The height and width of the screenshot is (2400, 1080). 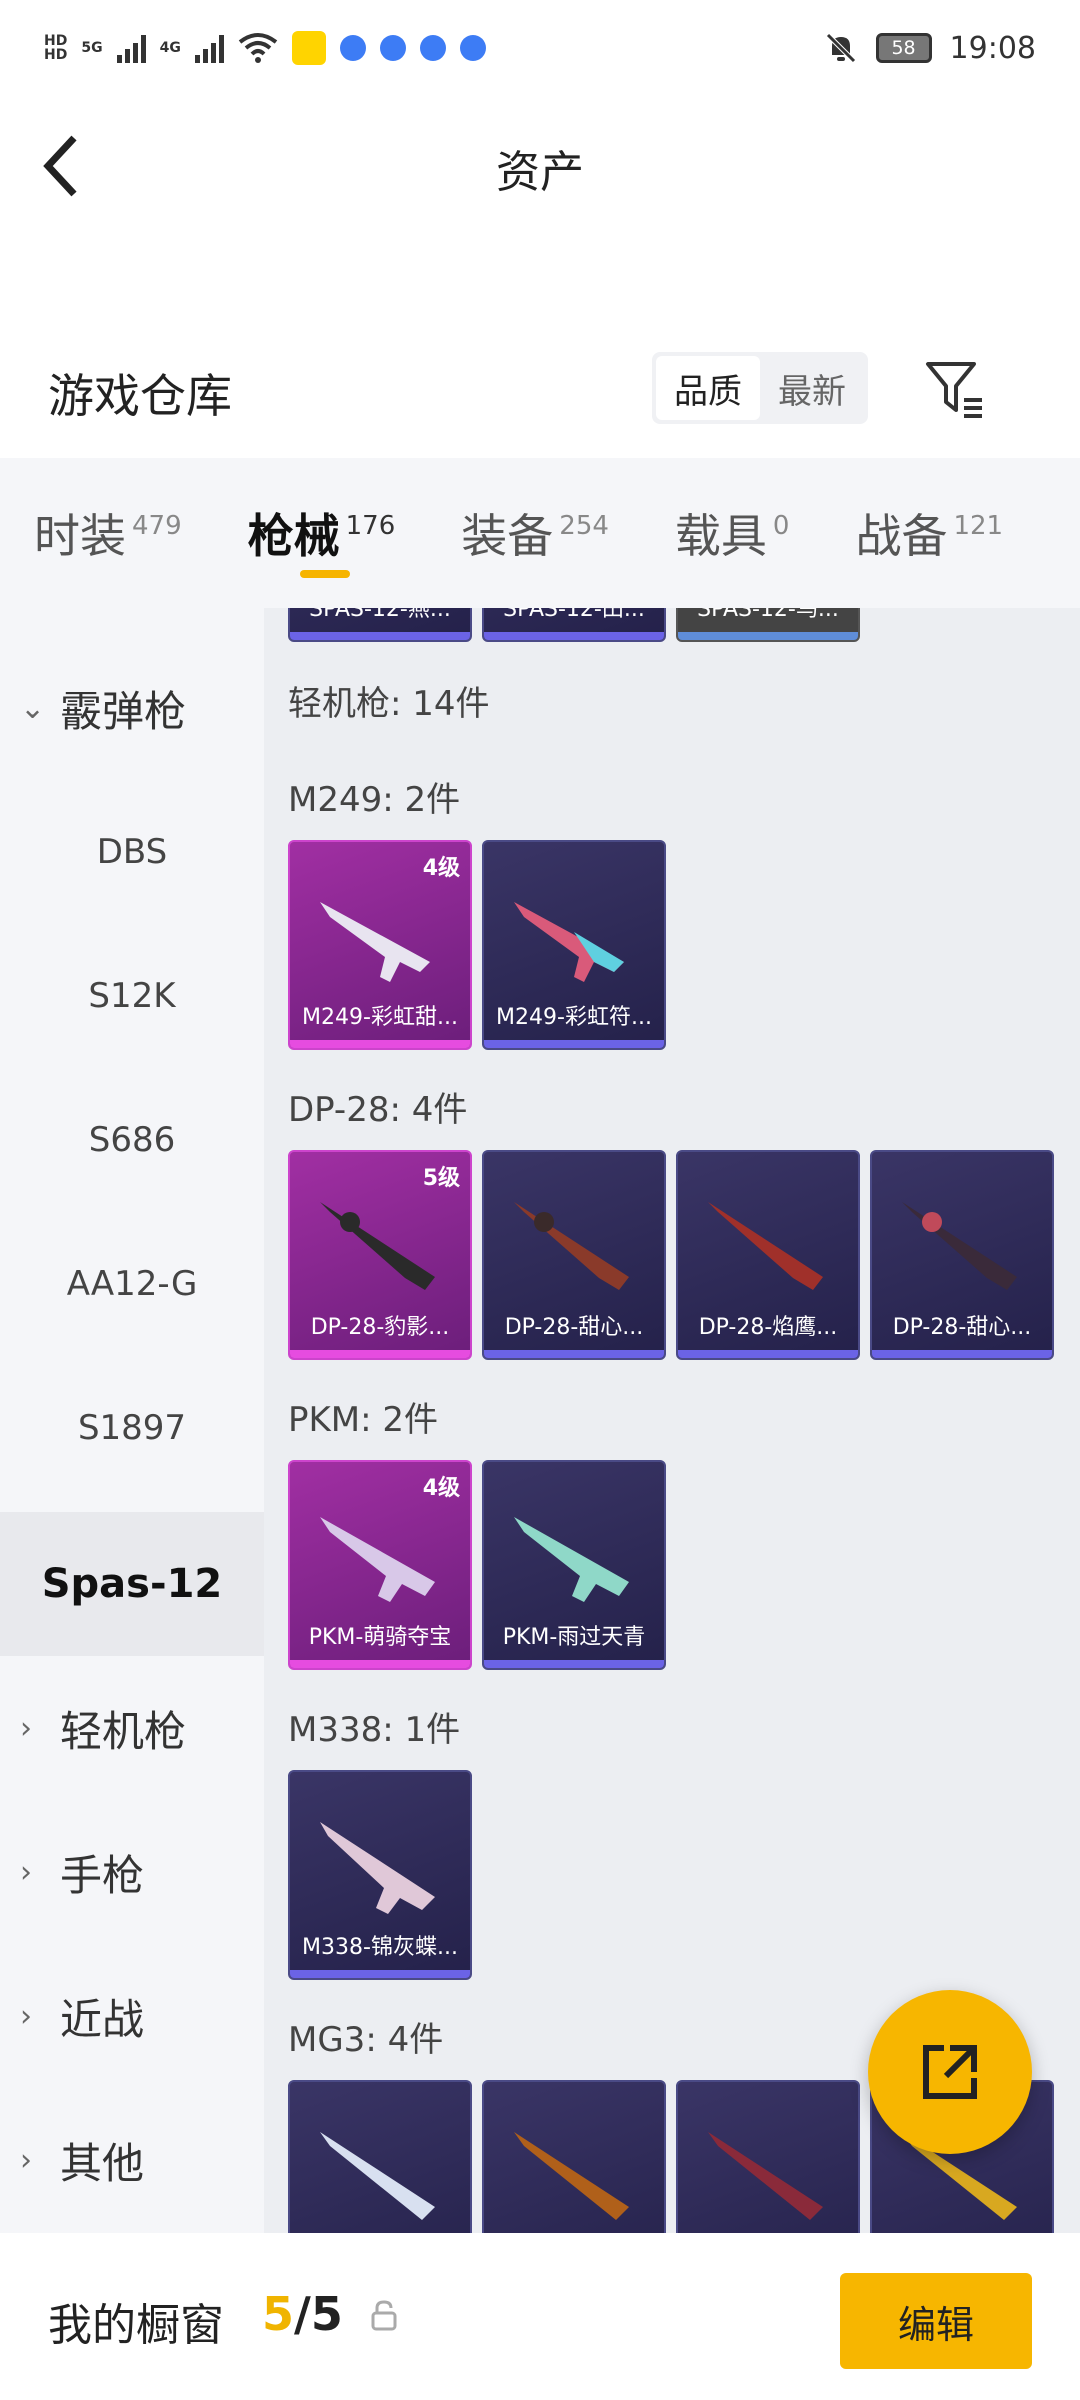 What do you see at coordinates (708, 388) in the screenshot?
I see `sort-quality-button: 品质` at bounding box center [708, 388].